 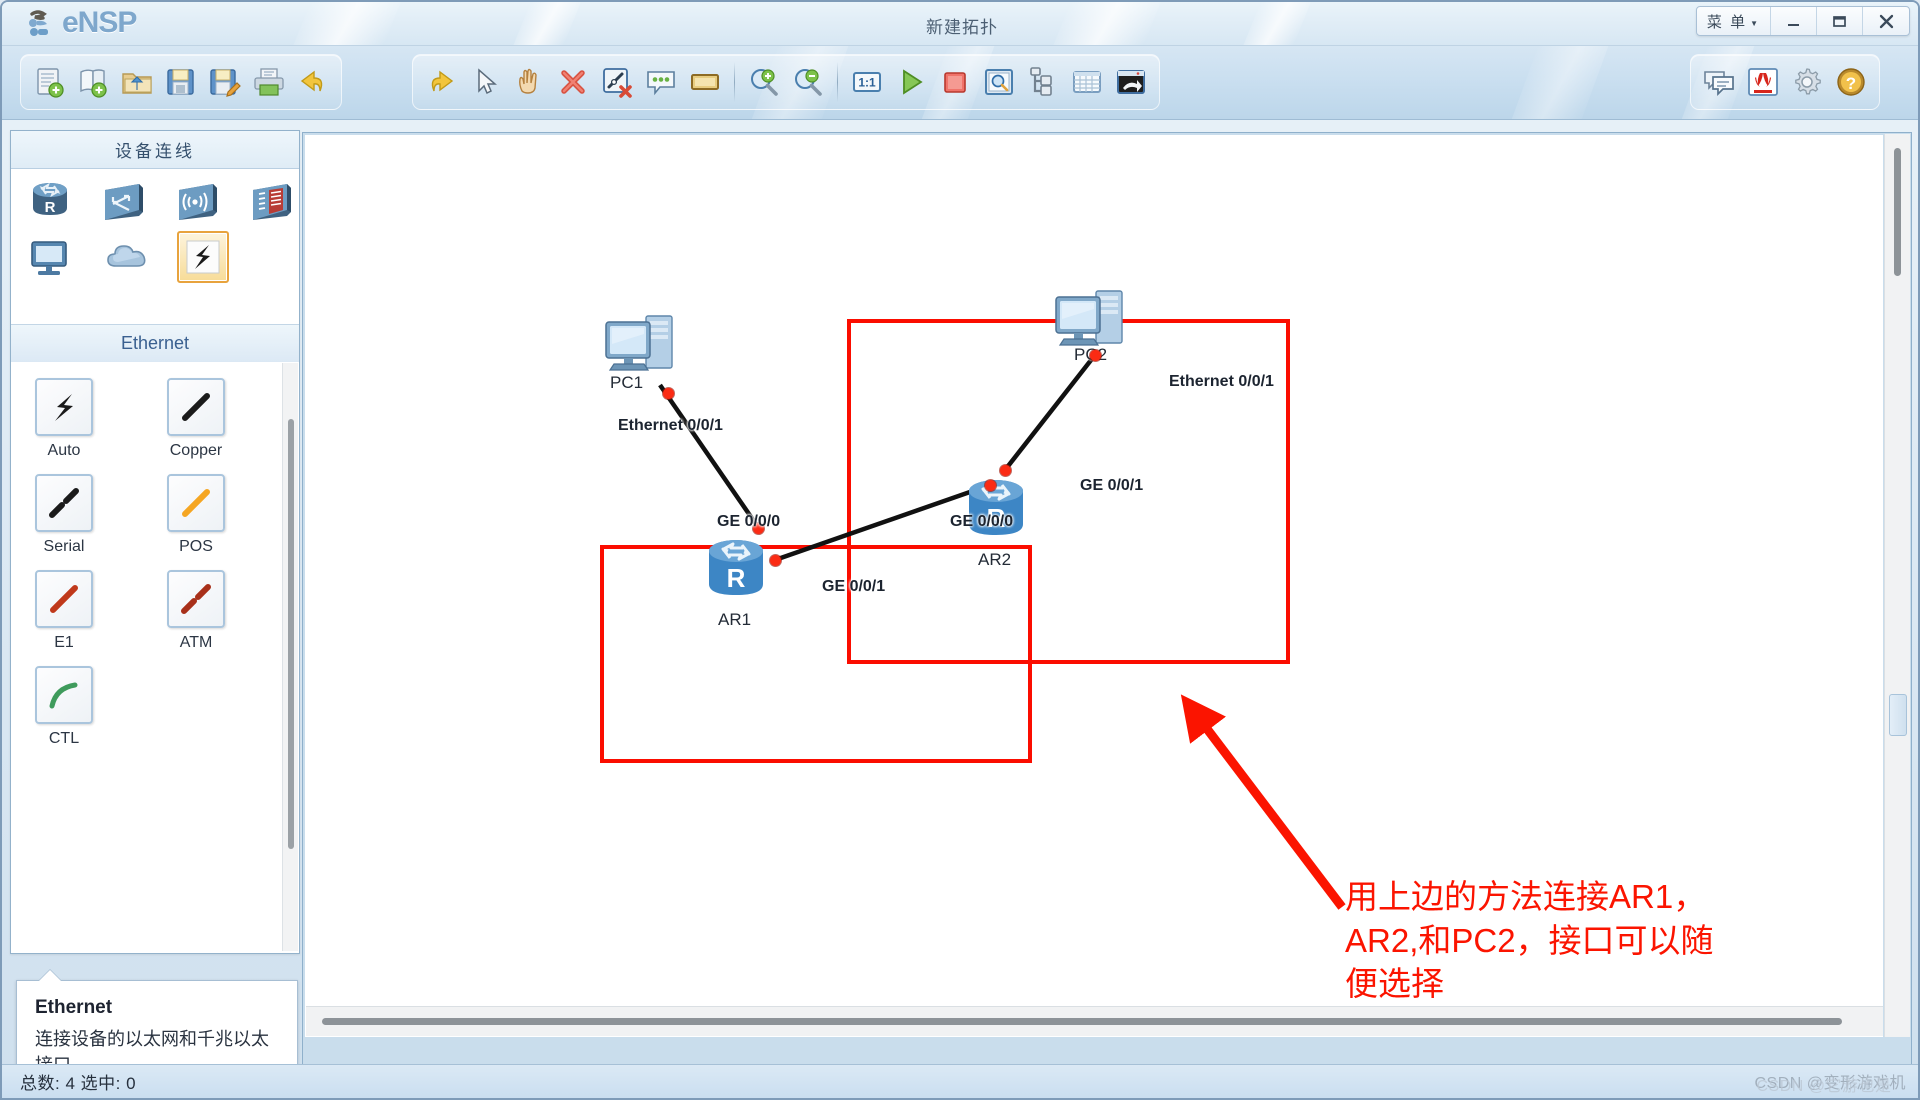 I want to click on print-button, so click(x=269, y=82).